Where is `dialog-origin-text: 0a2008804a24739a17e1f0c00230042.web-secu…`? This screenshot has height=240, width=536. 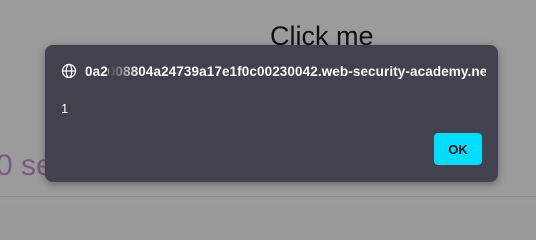 dialog-origin-text: 0a2008804a24739a17e1f0c00230042.web-secu… is located at coordinates (285, 71).